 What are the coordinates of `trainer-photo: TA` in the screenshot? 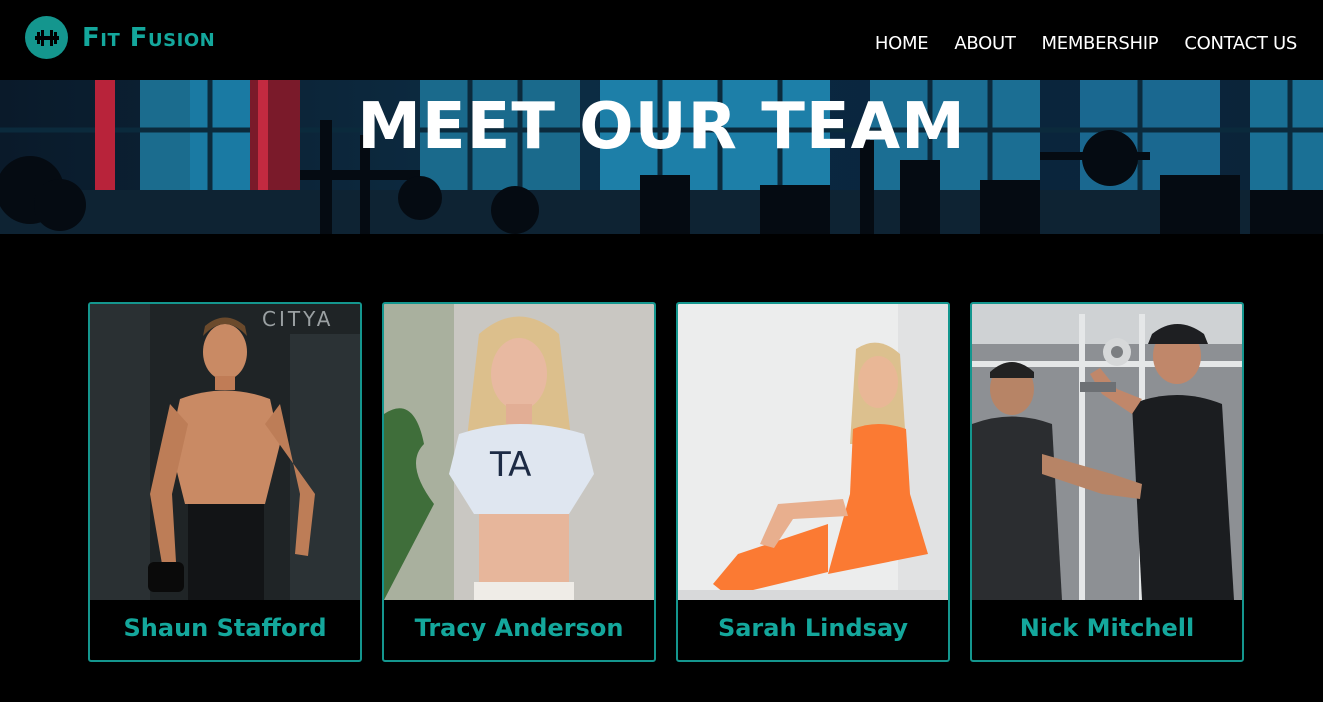 It's located at (519, 452).